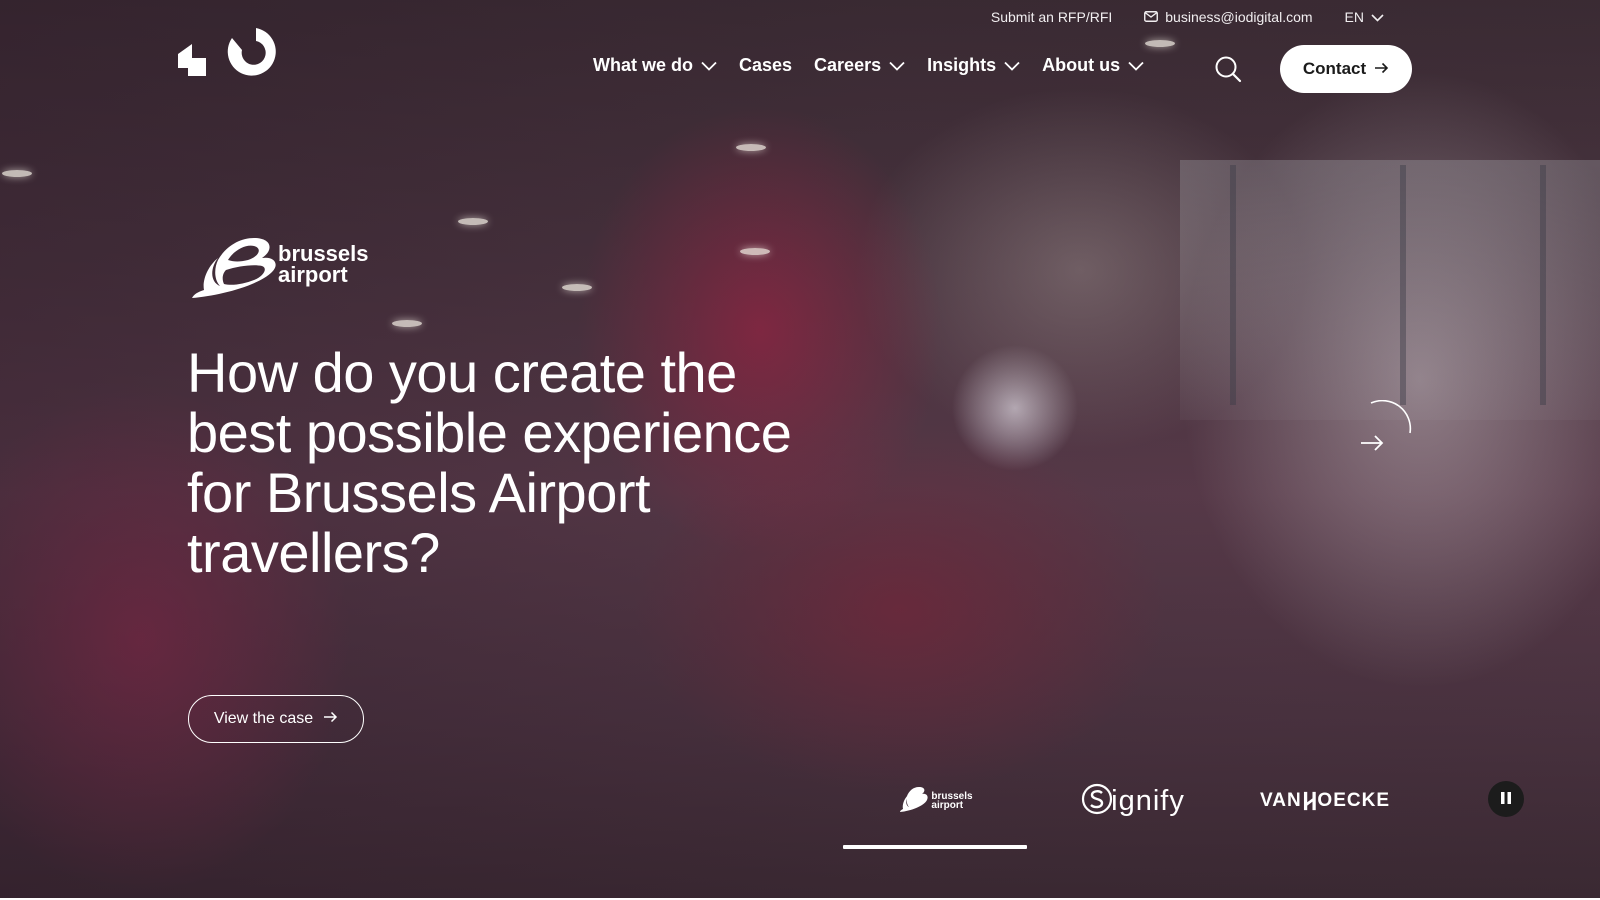 The height and width of the screenshot is (900, 1600). Describe the element at coordinates (1353, 800) in the screenshot. I see `van-hoecke-logo-text: OECKE` at that location.